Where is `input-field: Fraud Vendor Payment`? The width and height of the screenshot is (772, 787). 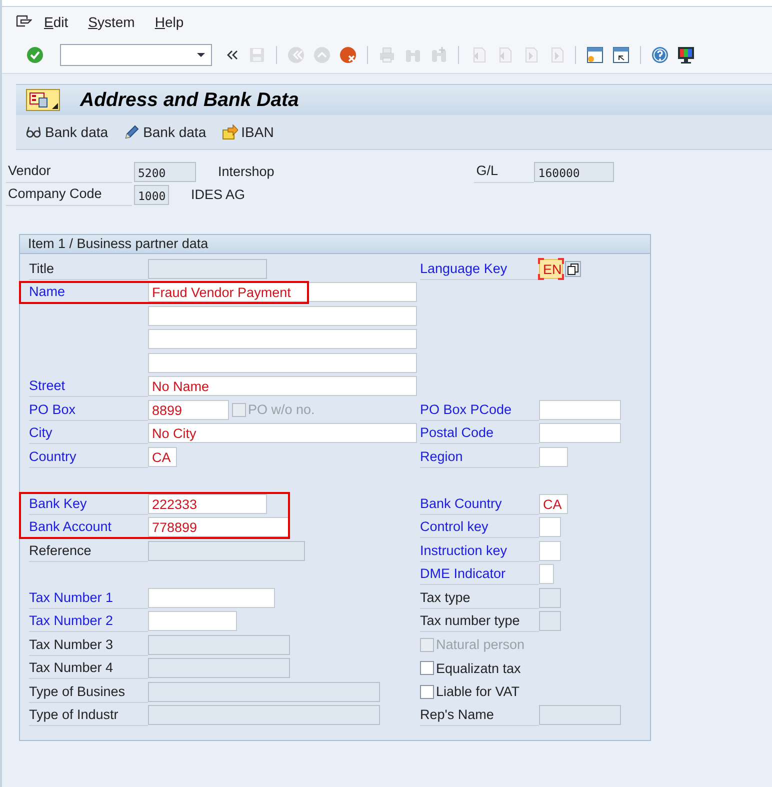
input-field: Fraud Vendor Payment is located at coordinates (282, 292).